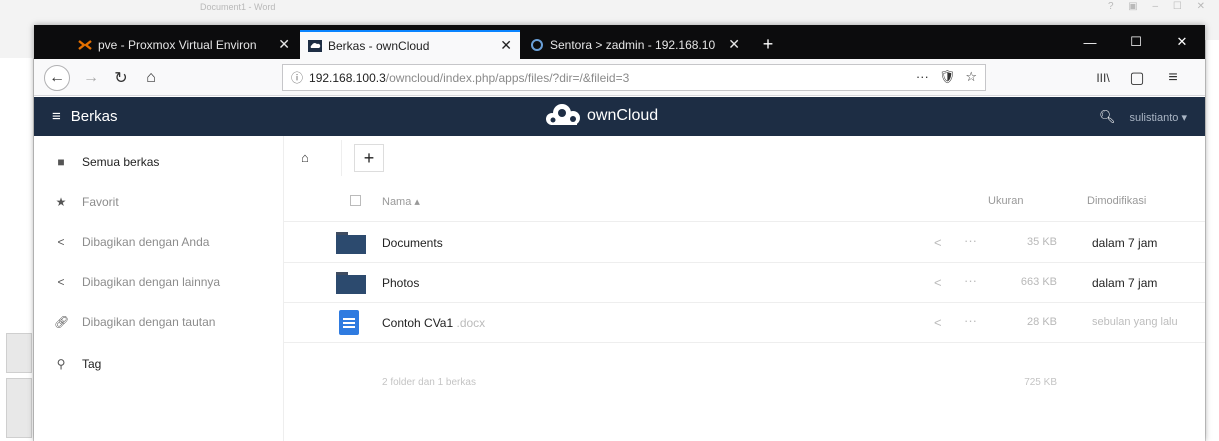  What do you see at coordinates (1173, 78) in the screenshot?
I see `menu-icon: ≡` at bounding box center [1173, 78].